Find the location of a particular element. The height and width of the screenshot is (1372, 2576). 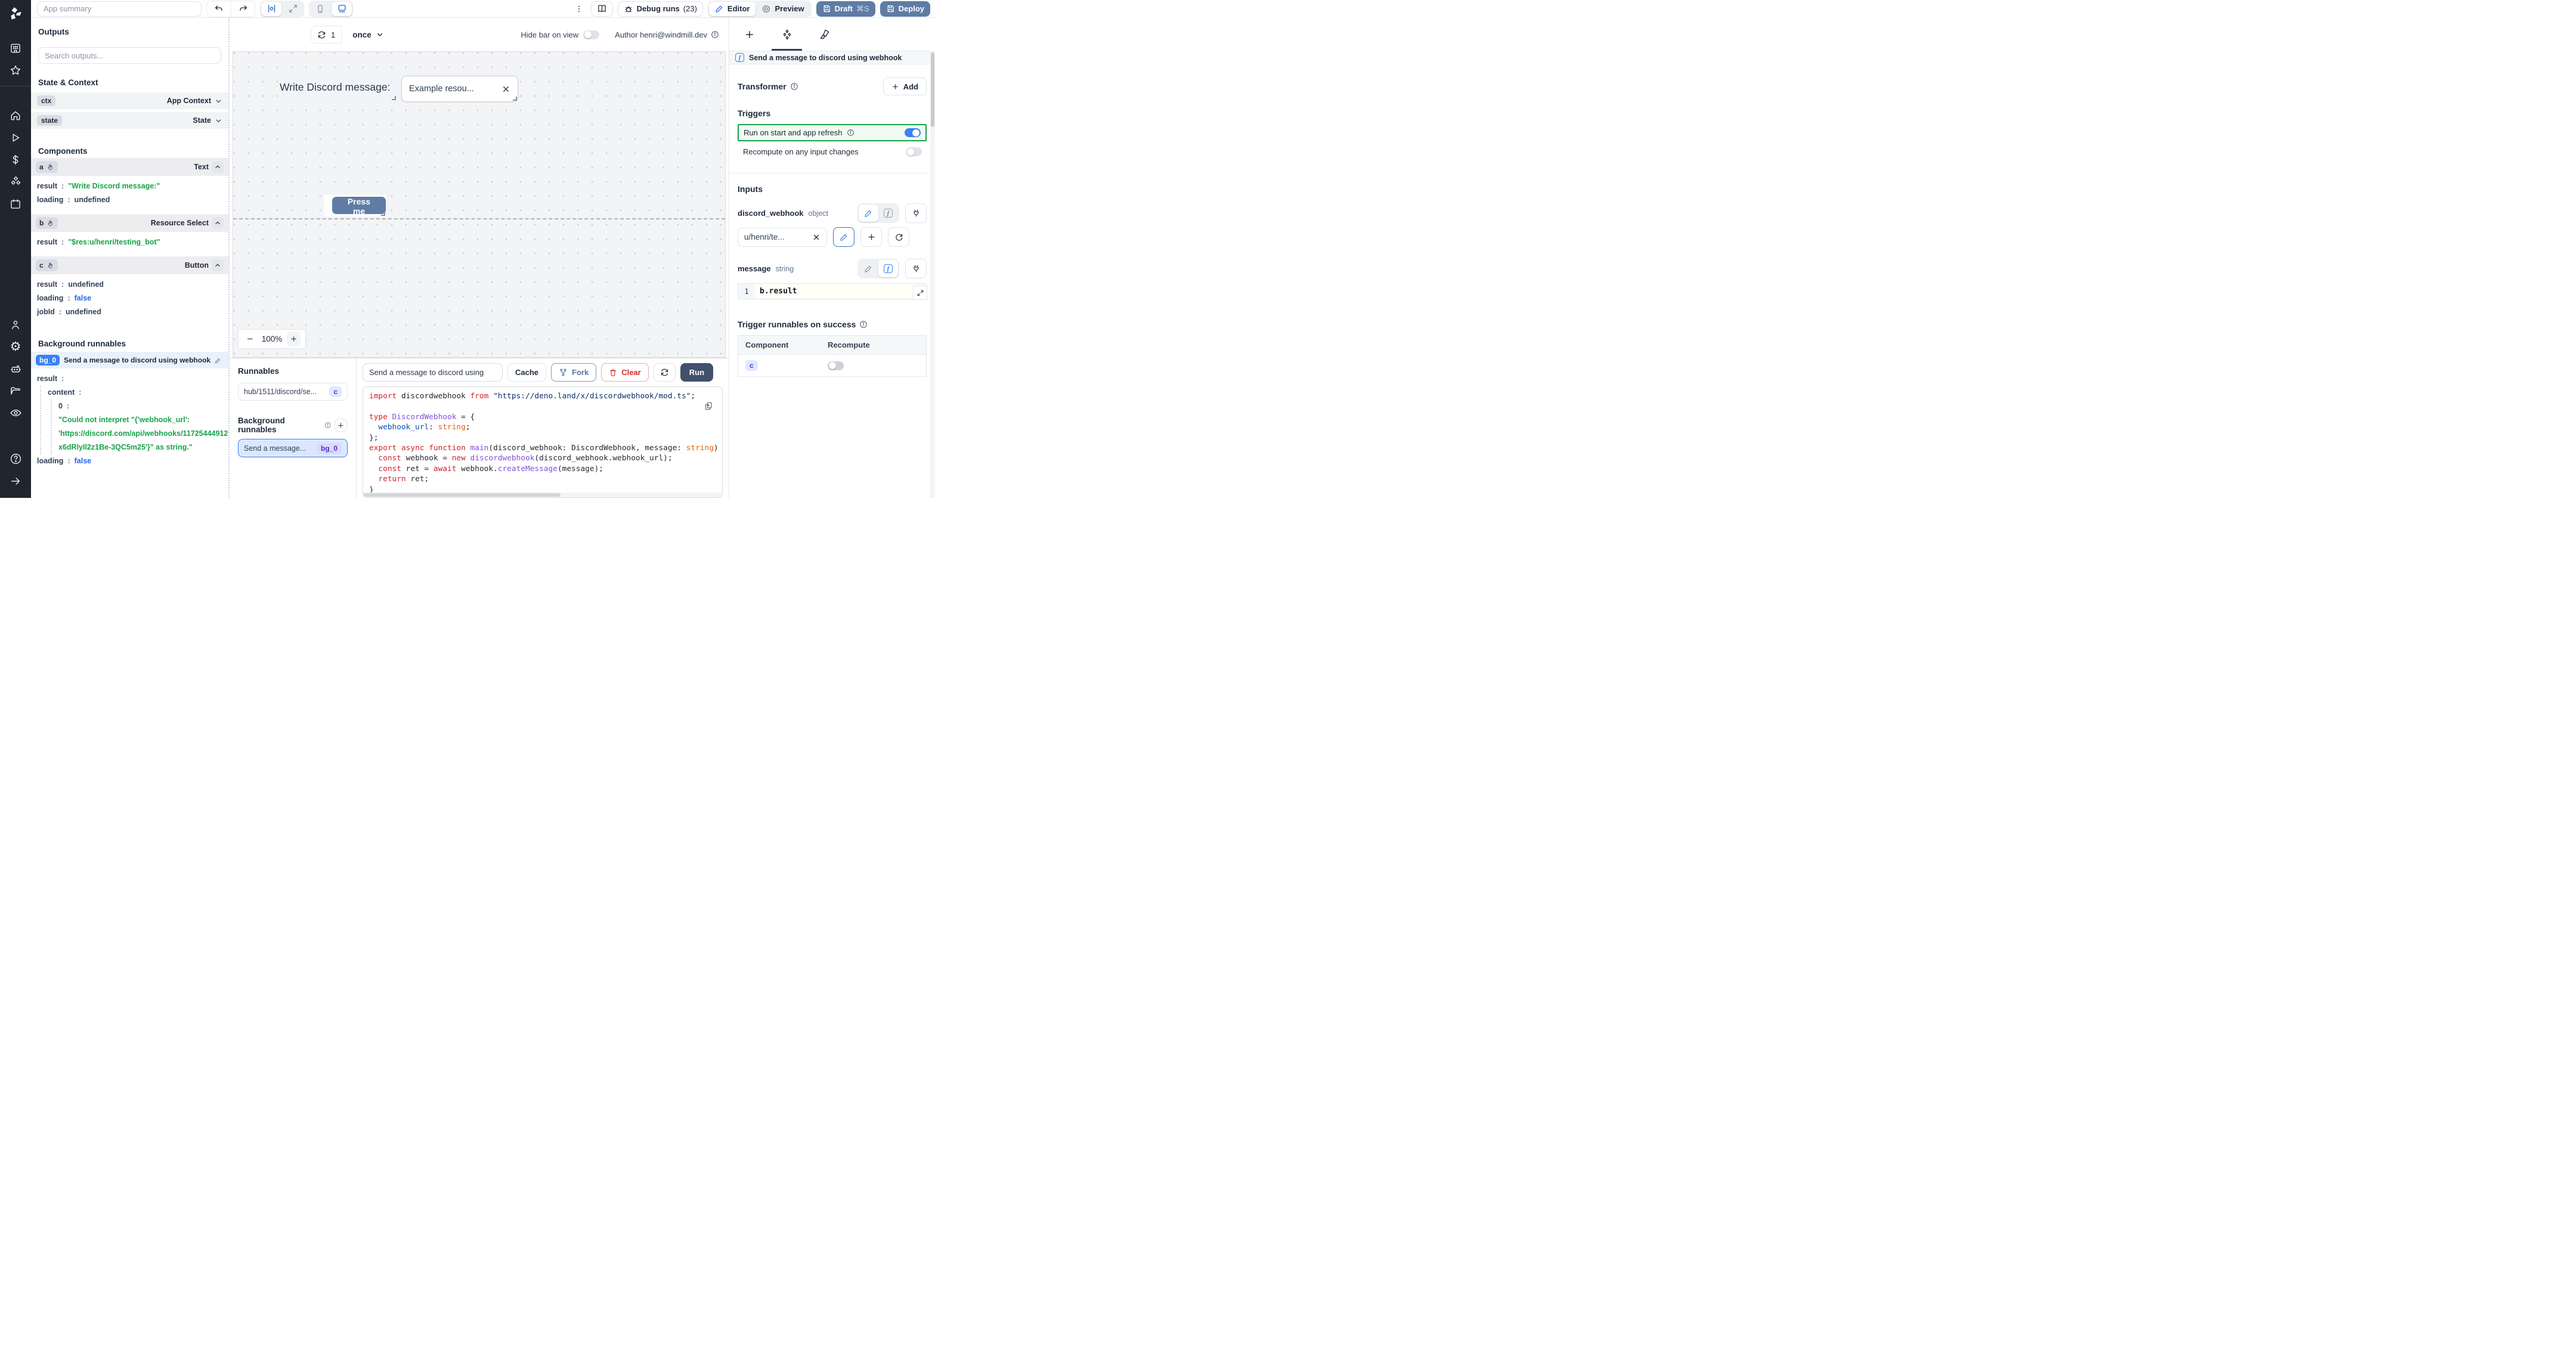

refresh-resource-button is located at coordinates (898, 237).